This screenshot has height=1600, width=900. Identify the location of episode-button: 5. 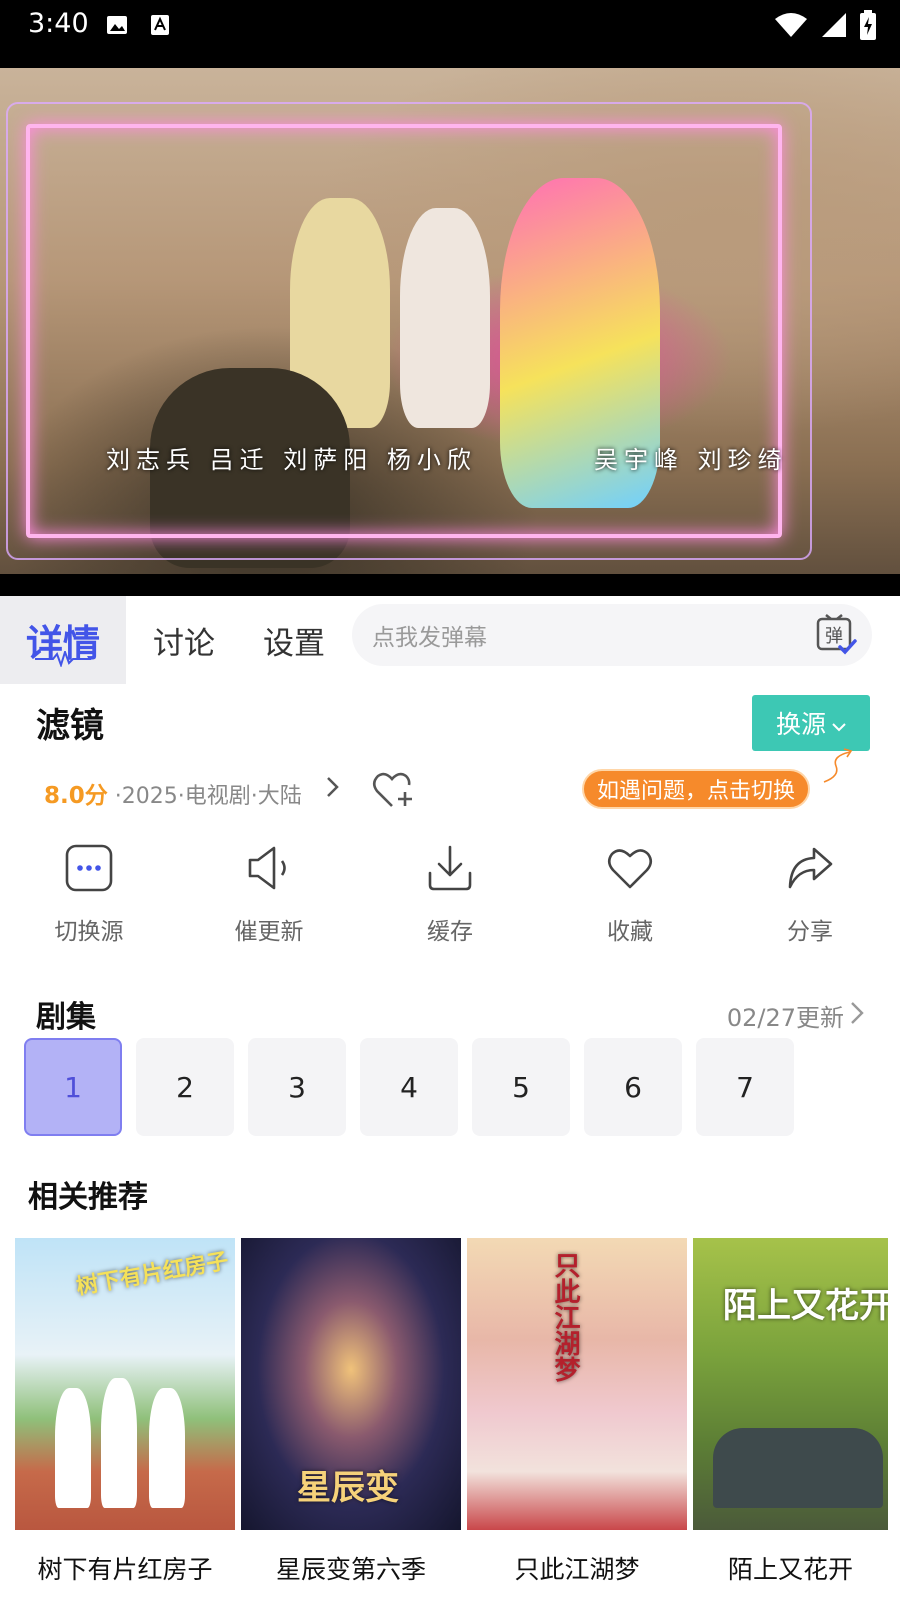
(521, 1087).